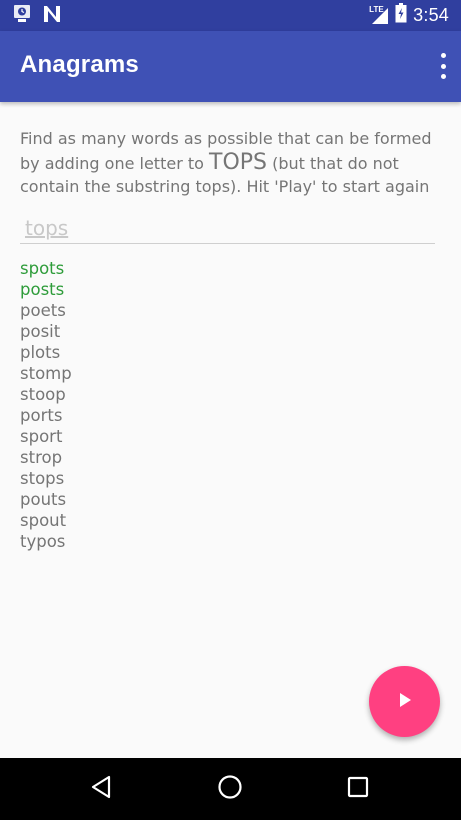  I want to click on overflow-menu-icon, so click(443, 66).